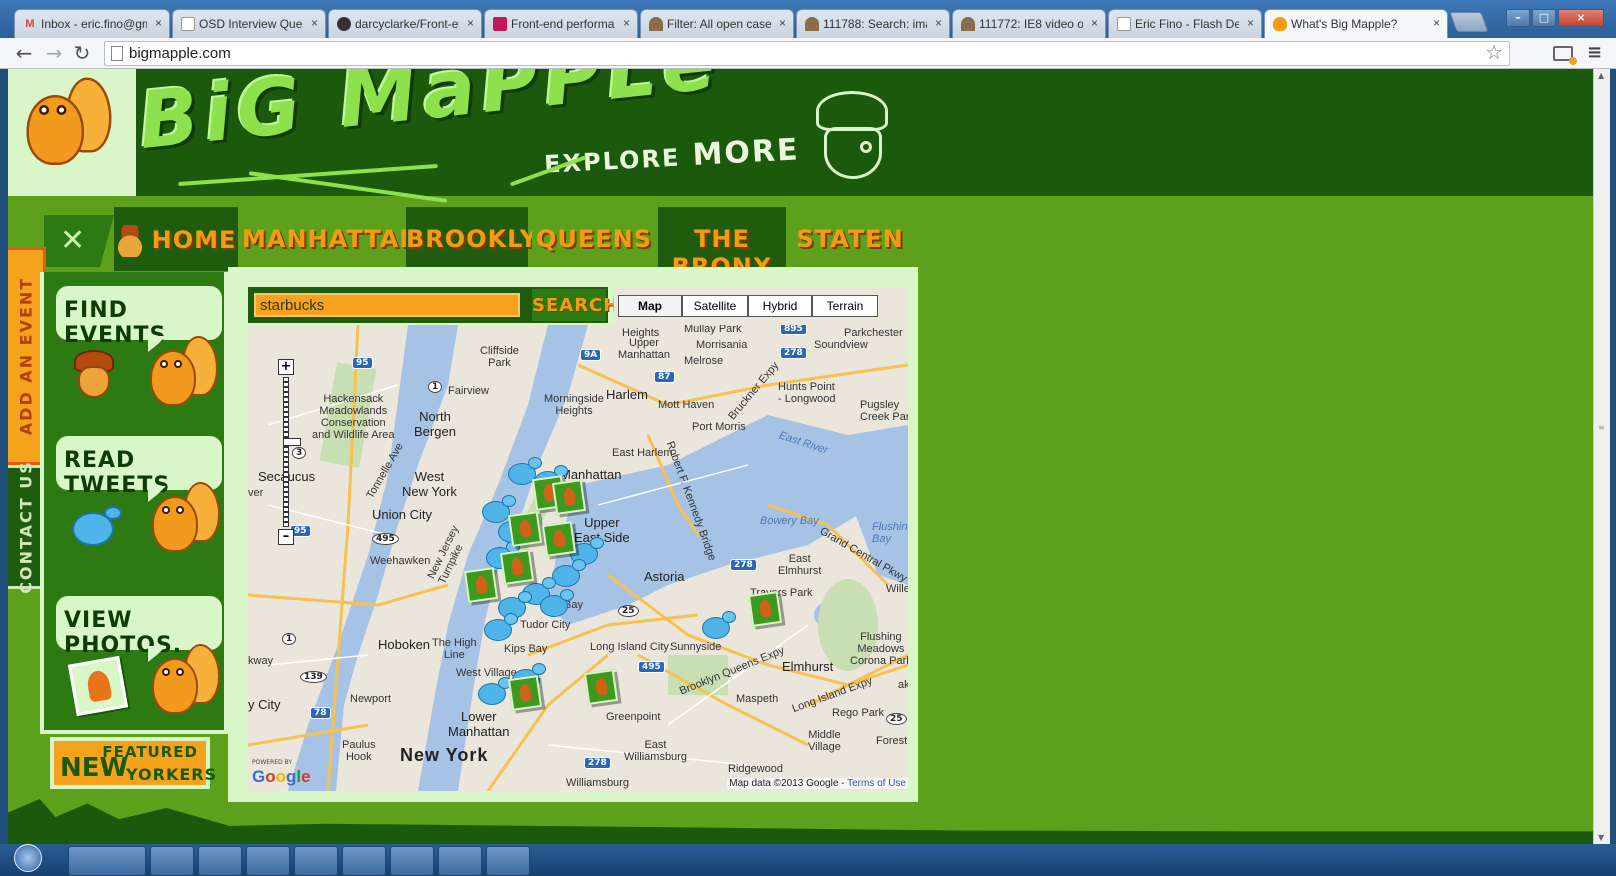 The image size is (1616, 876). I want to click on browser-tab: darcyclarke/Front-e ×, so click(405, 23).